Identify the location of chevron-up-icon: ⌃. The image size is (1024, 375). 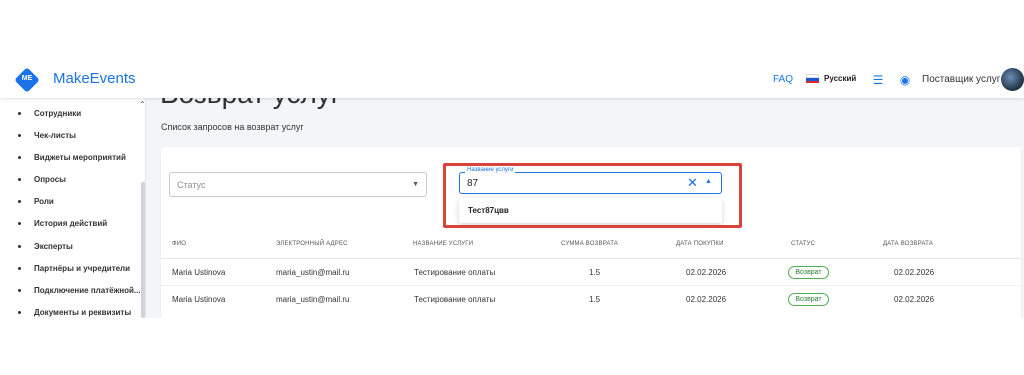
(142, 104).